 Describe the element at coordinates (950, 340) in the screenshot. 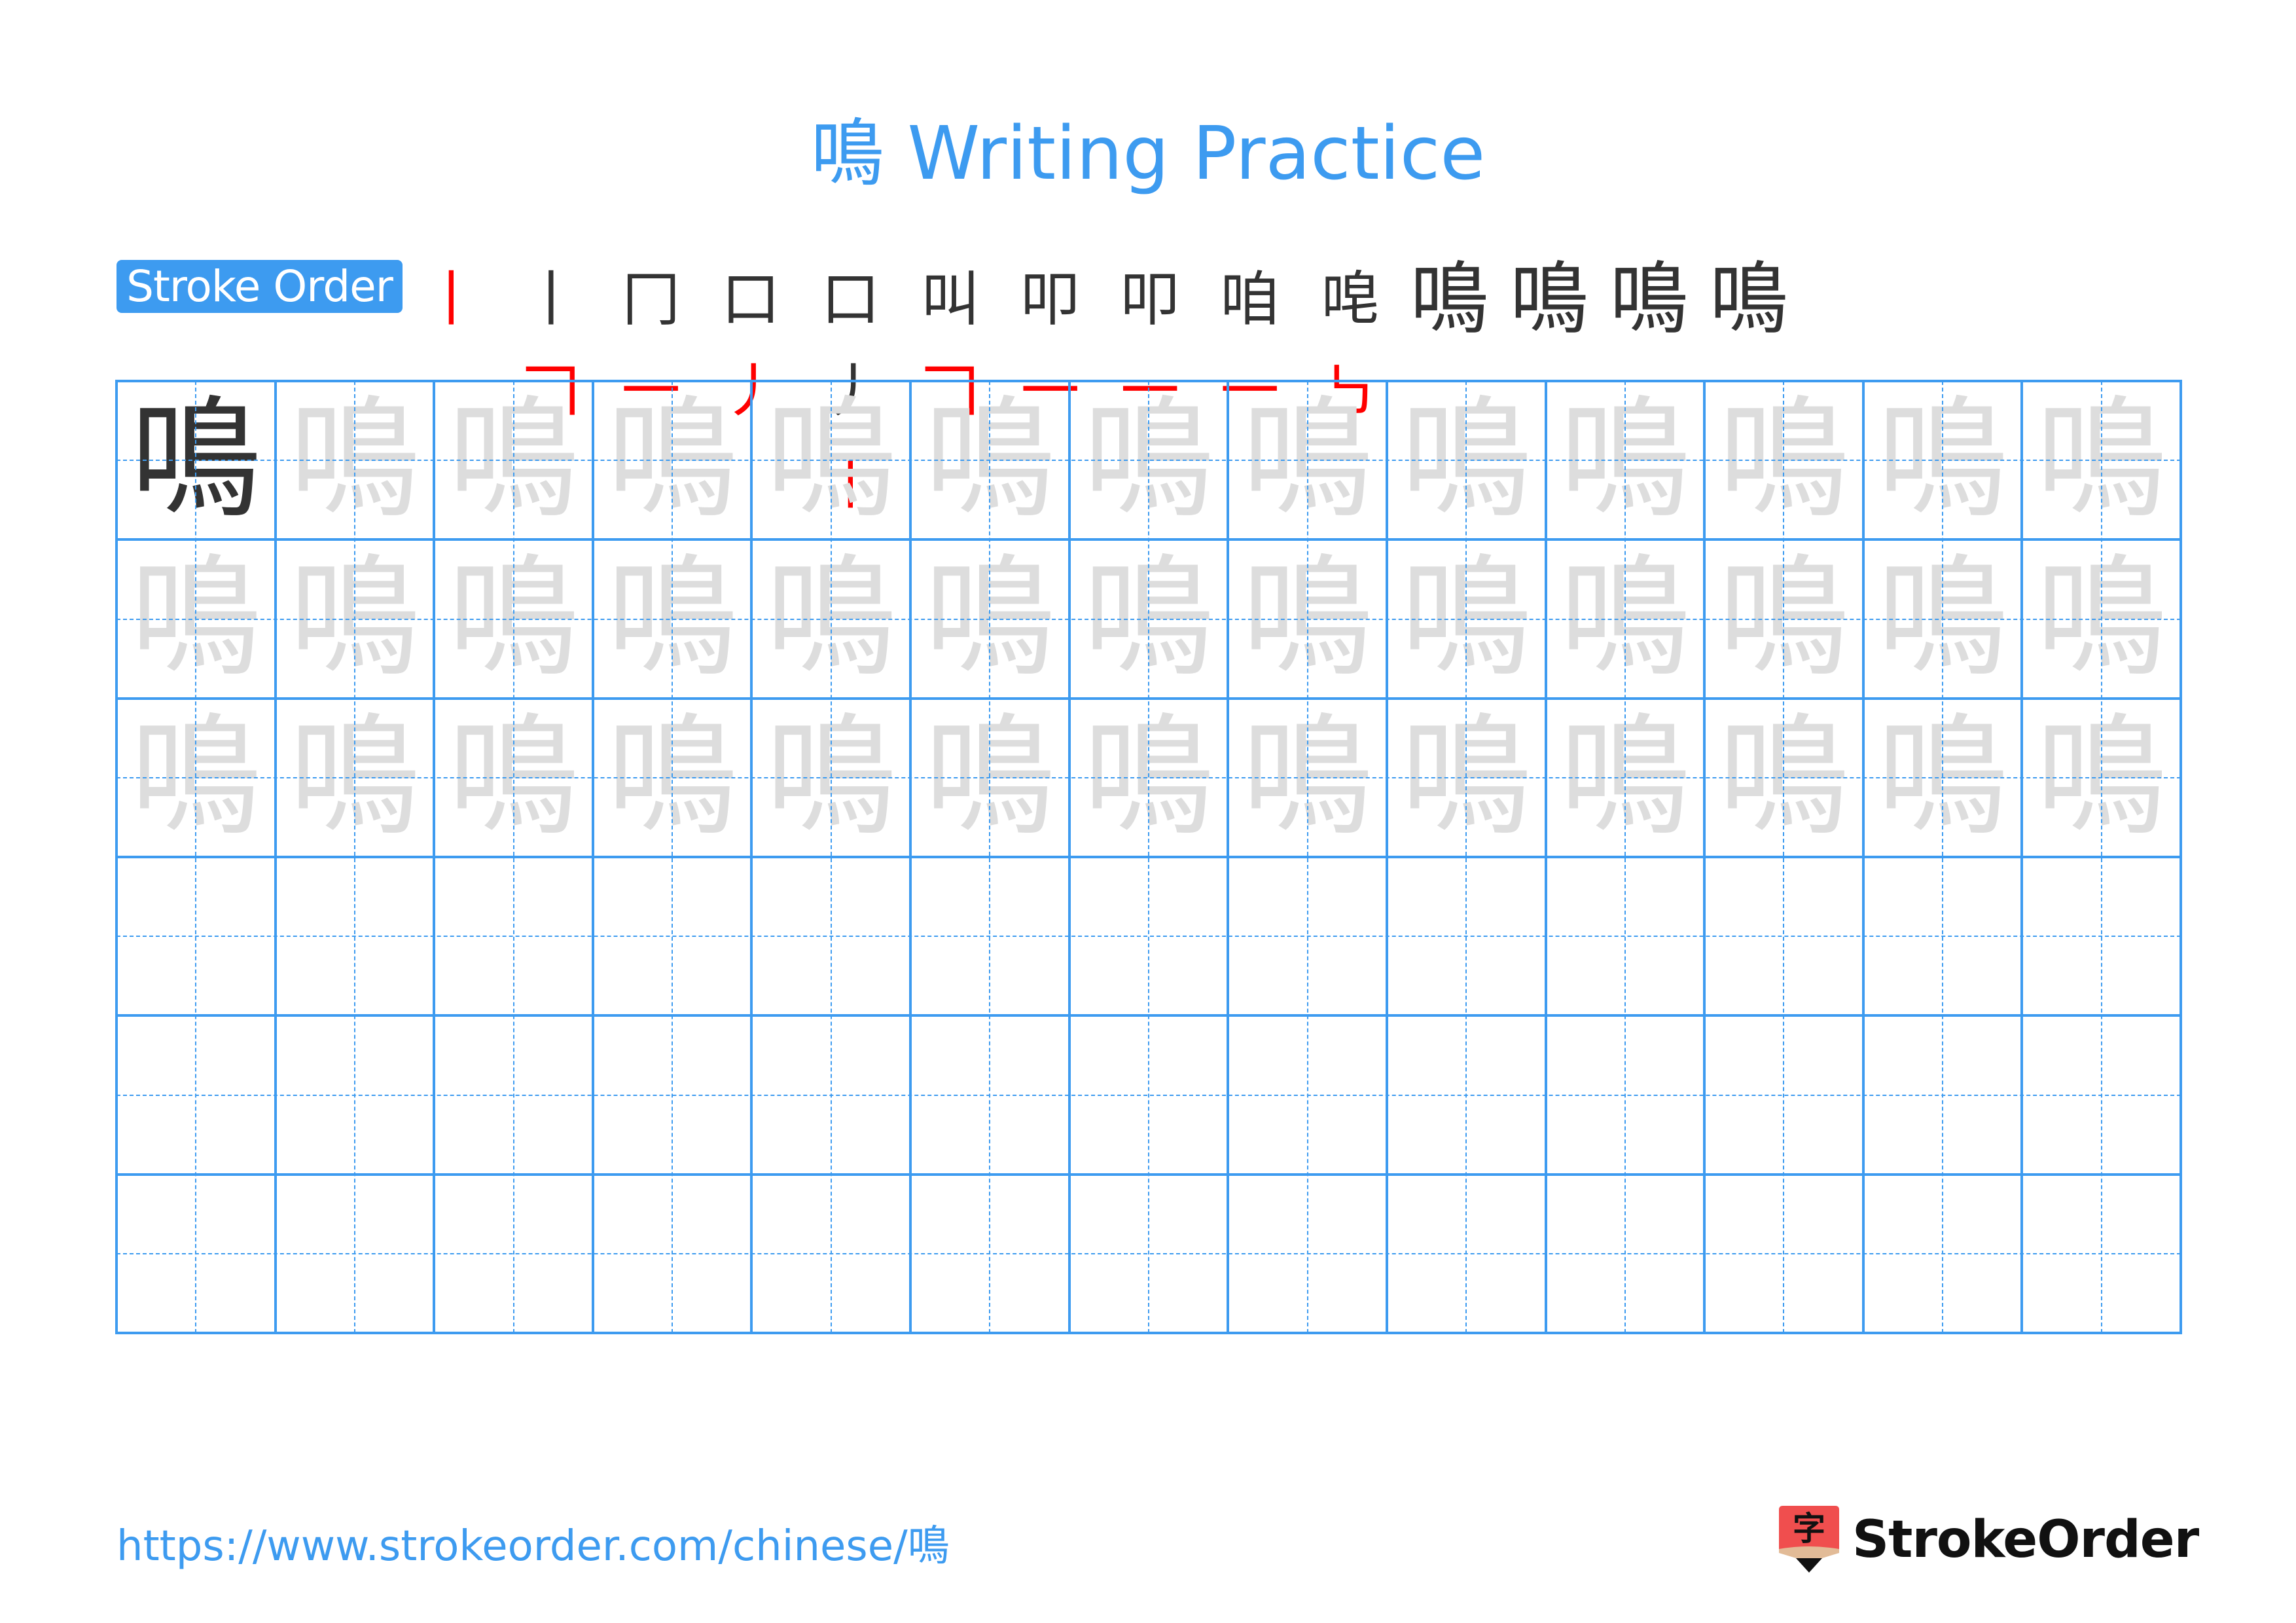

I see `stroke-step-6: 叫𠃍` at that location.